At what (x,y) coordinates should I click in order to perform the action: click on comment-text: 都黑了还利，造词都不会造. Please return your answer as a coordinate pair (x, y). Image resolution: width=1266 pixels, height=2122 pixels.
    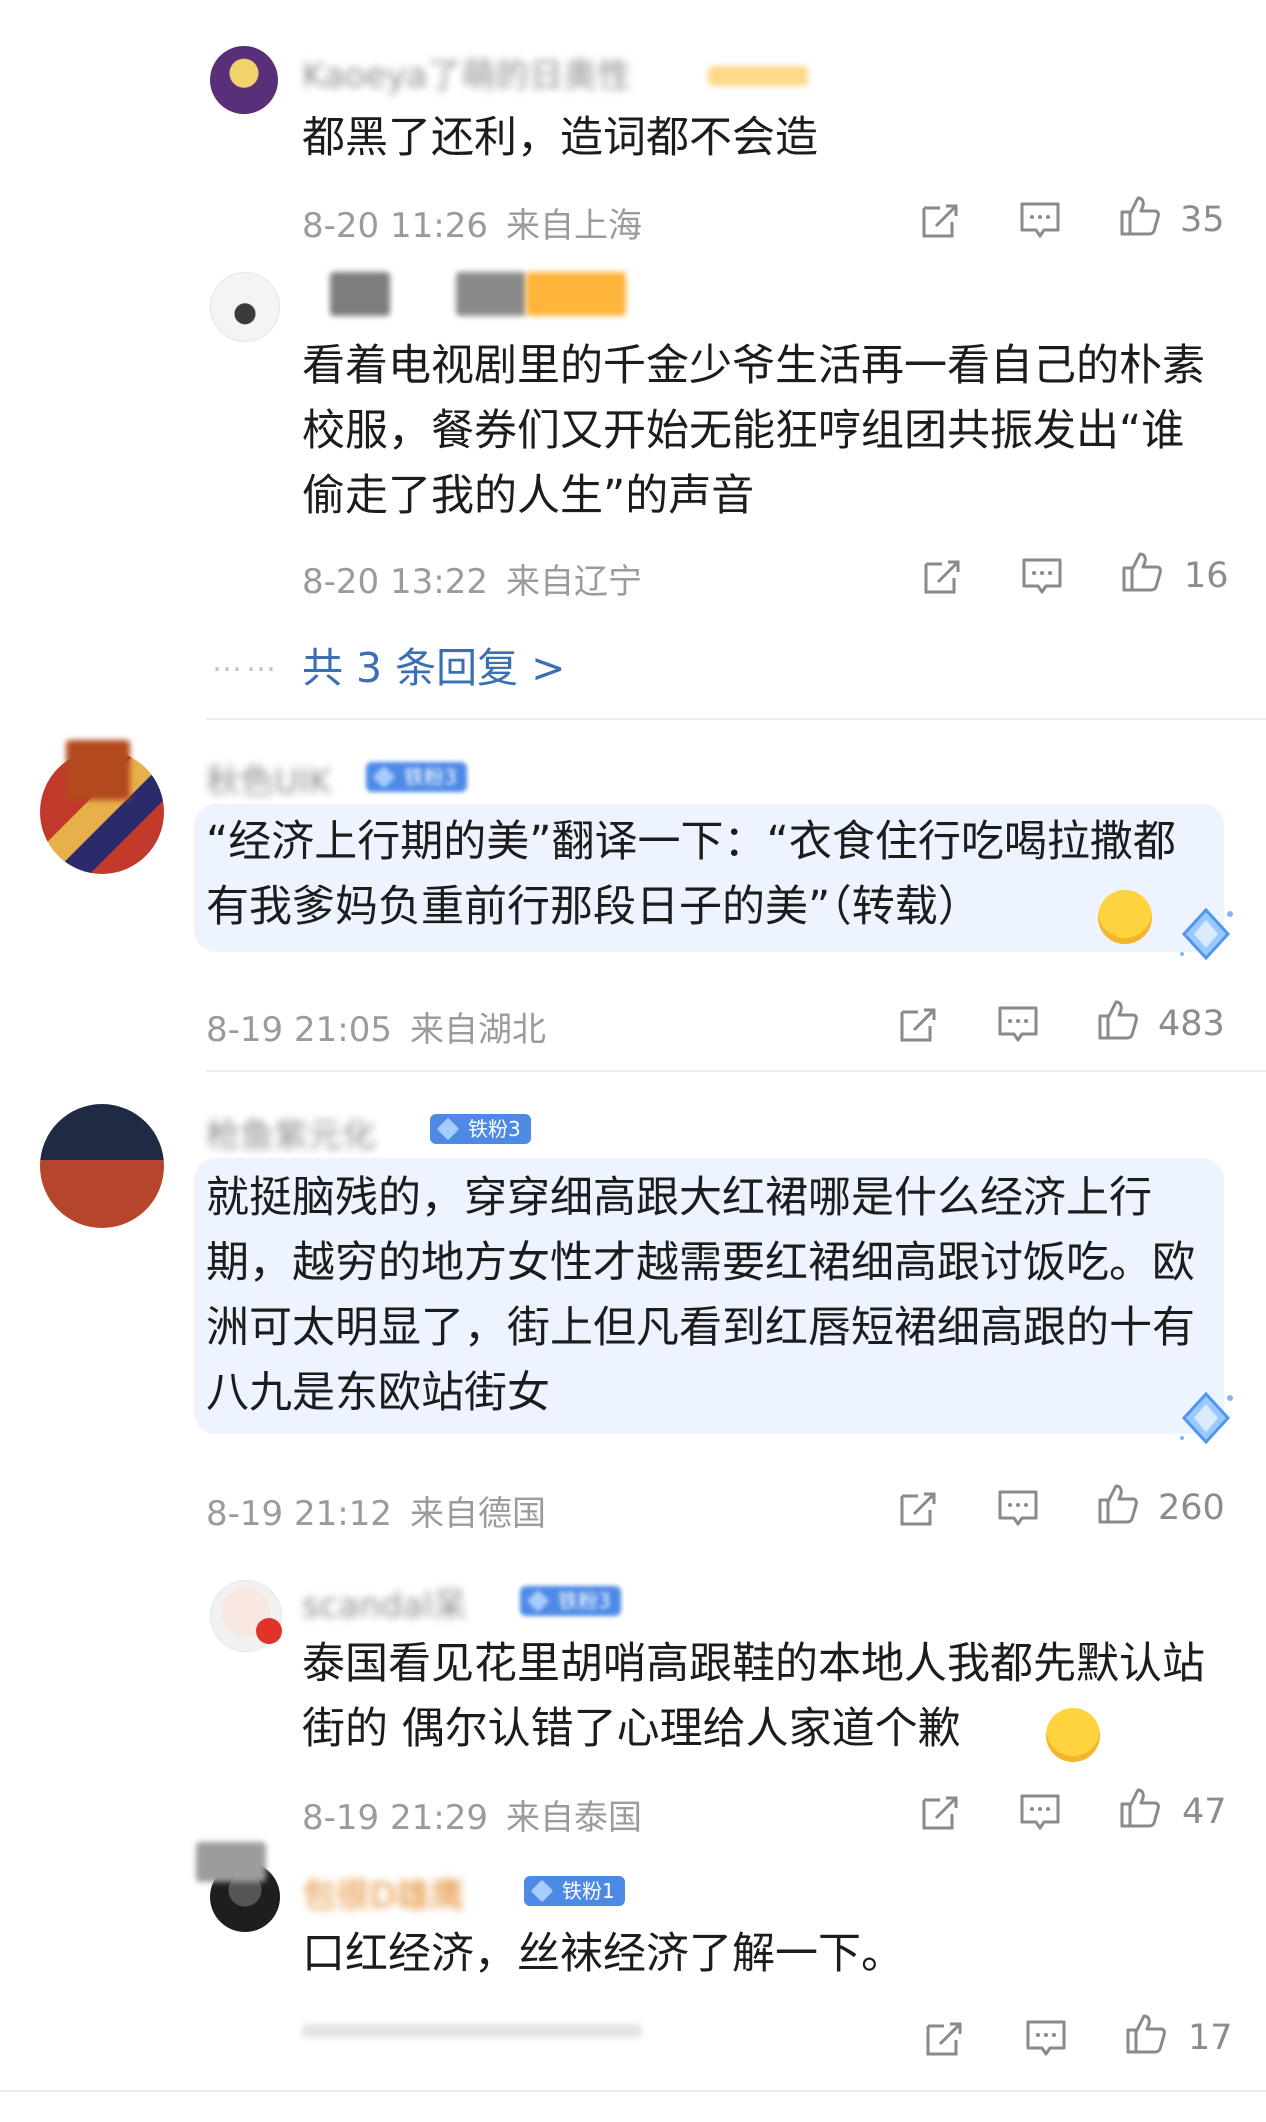
    Looking at the image, I should click on (560, 138).